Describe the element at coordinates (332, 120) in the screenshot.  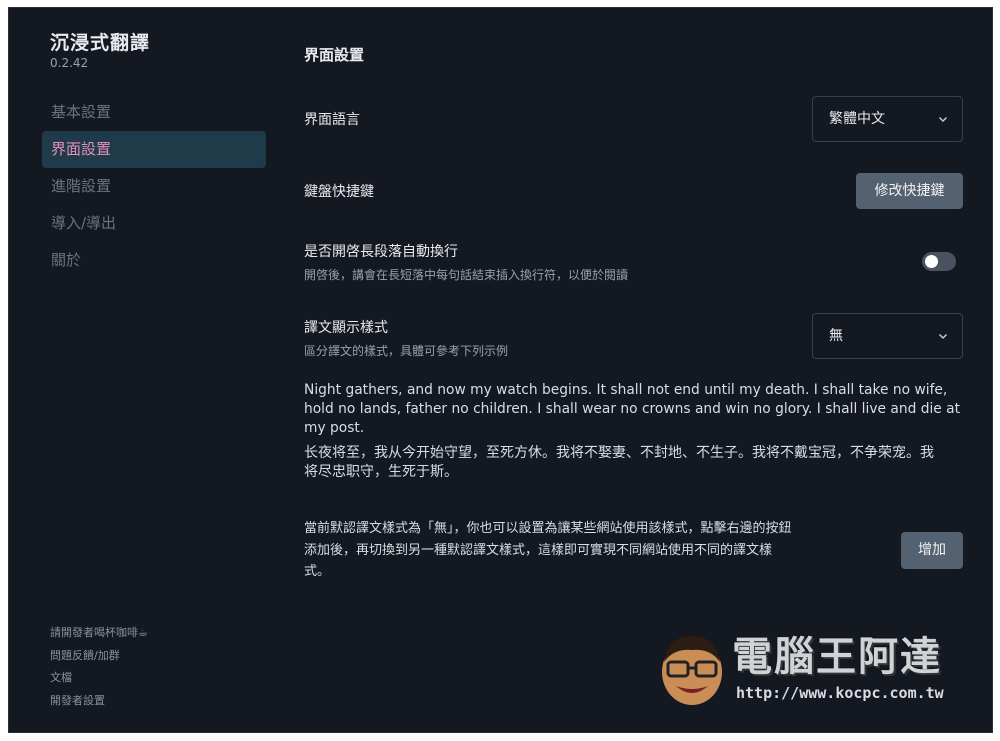
I see `ui-language-label: 界面語言` at that location.